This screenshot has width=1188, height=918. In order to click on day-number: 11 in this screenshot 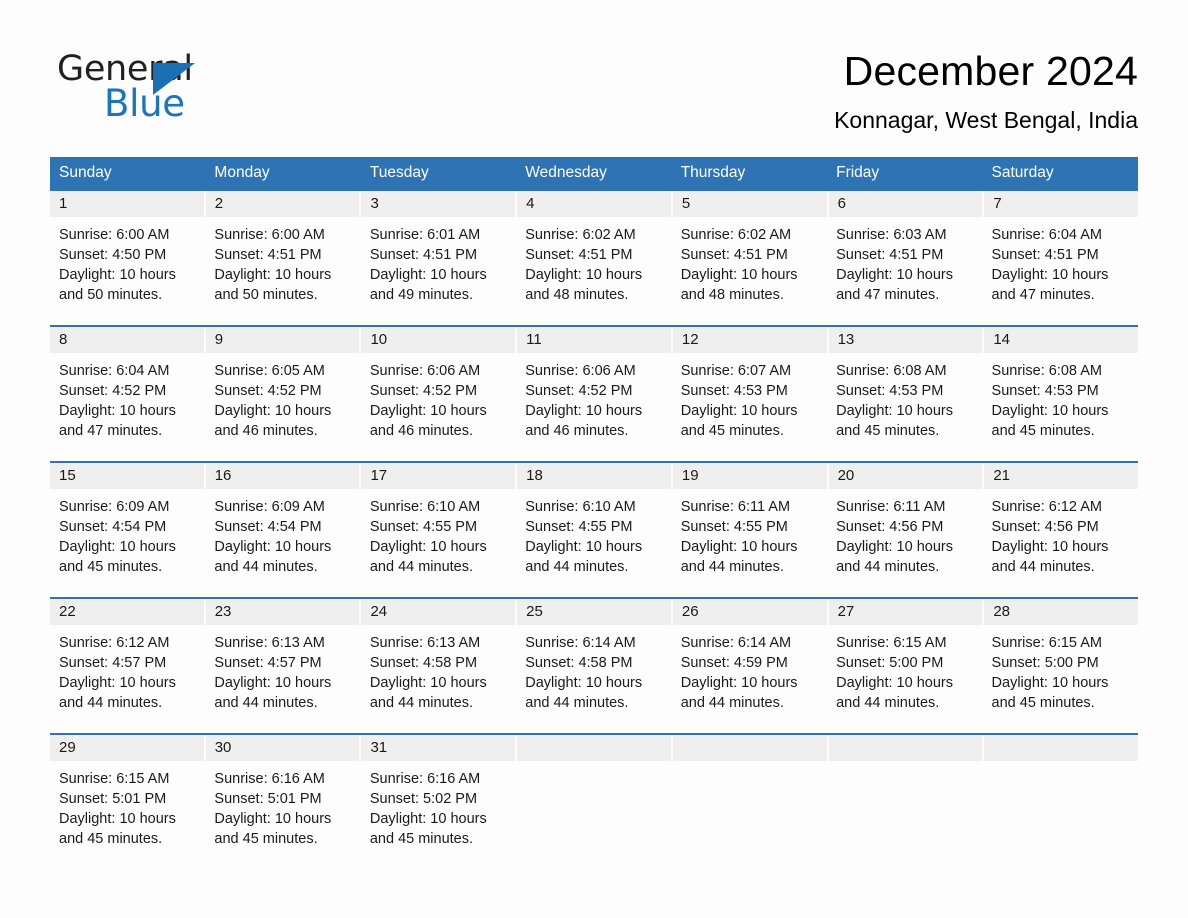, I will do `click(594, 340)`.